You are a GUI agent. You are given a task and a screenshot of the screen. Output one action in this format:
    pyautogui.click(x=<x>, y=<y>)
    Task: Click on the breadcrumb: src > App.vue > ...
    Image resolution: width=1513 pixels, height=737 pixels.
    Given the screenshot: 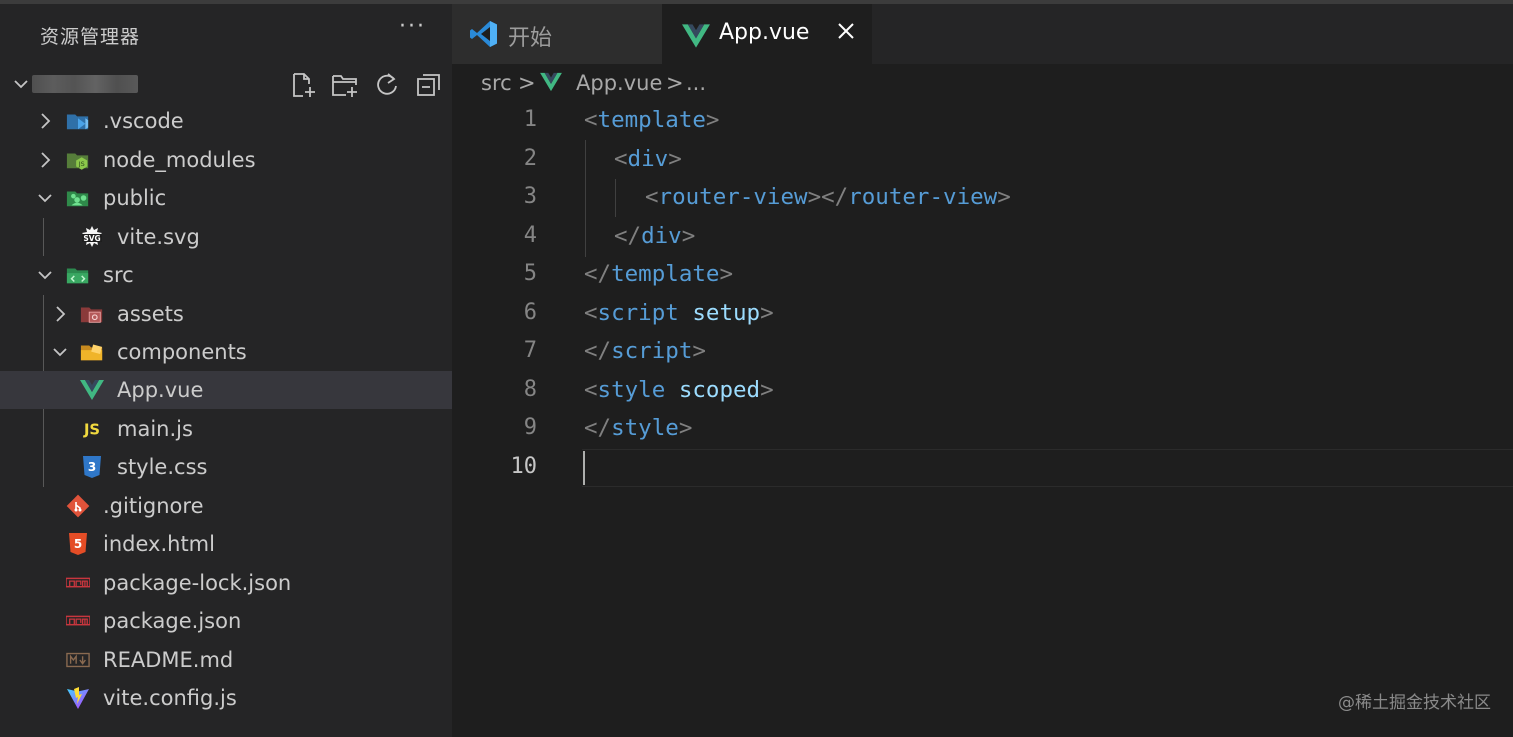 What is the action you would take?
    pyautogui.click(x=982, y=83)
    